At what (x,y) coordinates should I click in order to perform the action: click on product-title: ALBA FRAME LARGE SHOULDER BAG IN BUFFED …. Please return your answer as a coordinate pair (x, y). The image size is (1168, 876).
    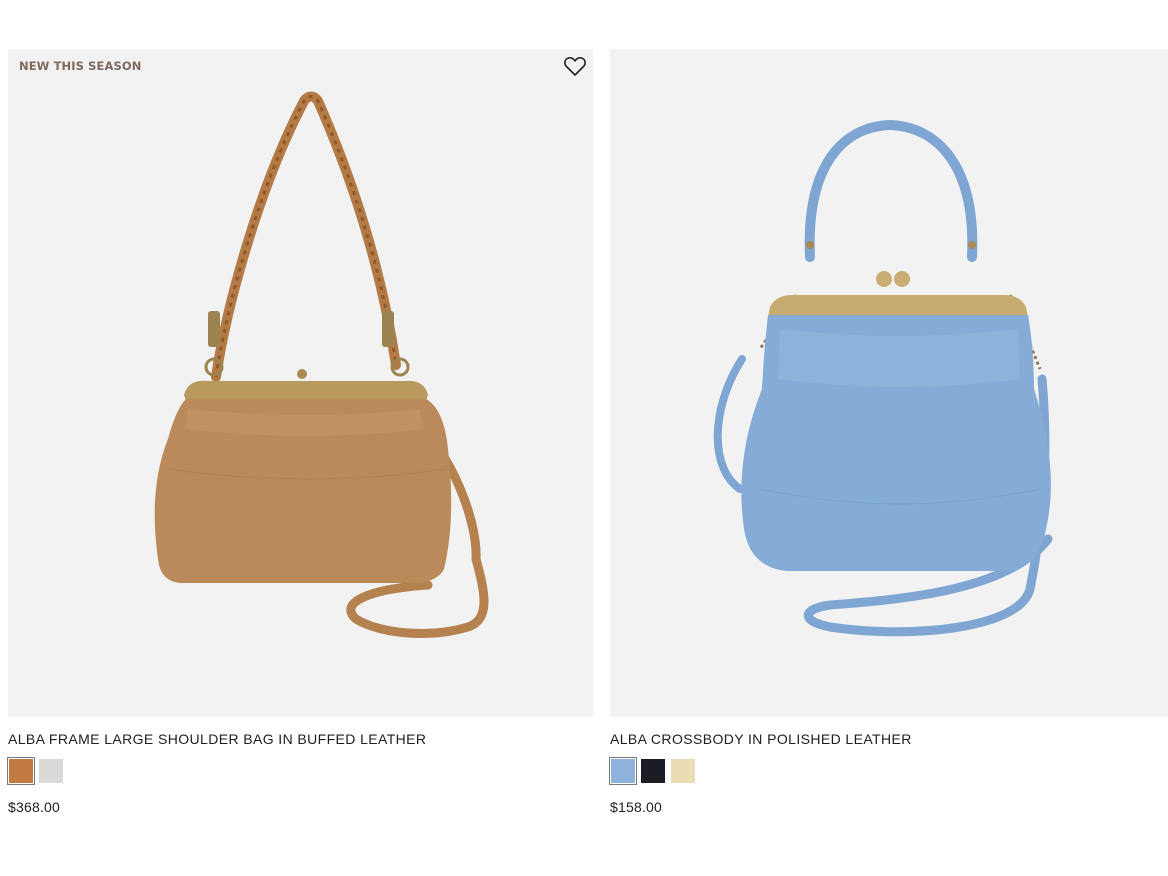
    Looking at the image, I should click on (300, 739).